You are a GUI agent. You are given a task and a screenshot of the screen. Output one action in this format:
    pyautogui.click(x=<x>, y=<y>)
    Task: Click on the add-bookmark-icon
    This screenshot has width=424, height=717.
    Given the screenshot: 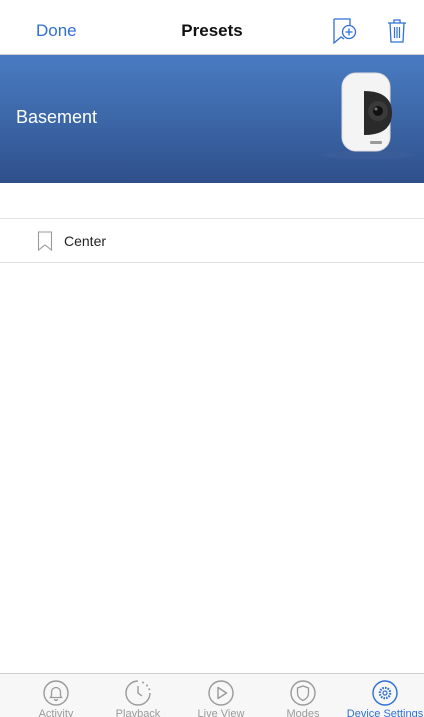 What is the action you would take?
    pyautogui.click(x=345, y=31)
    